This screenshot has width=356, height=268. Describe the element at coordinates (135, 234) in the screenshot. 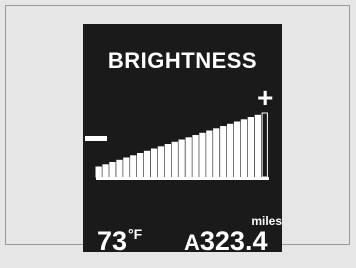

I see `temperature-unit: °F` at that location.